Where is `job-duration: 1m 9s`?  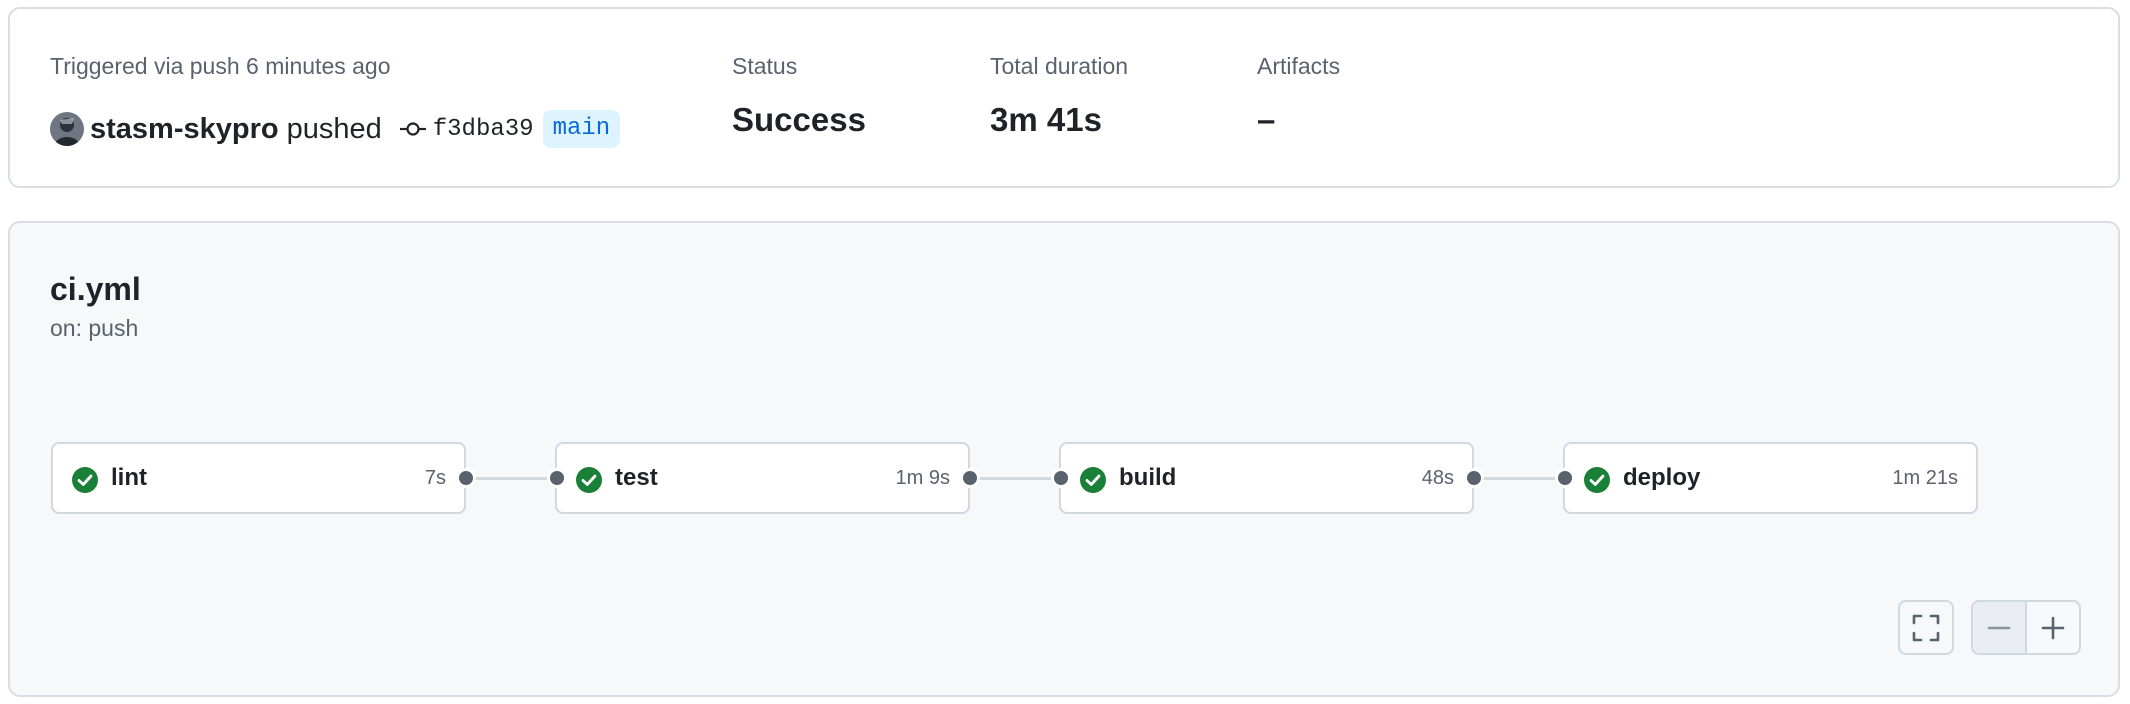
job-duration: 1m 9s is located at coordinates (922, 478).